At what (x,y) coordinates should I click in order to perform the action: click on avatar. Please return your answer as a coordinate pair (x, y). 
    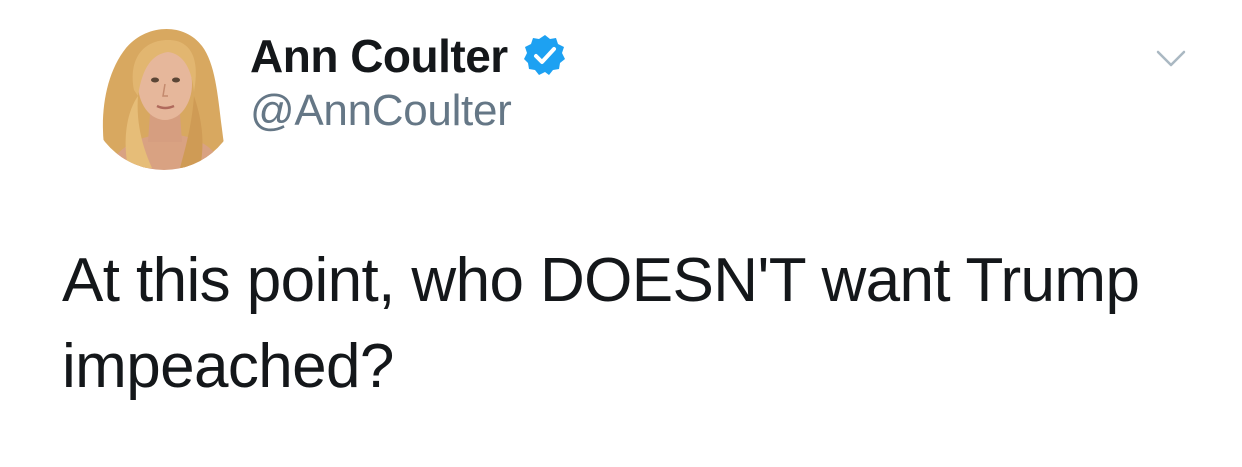
    Looking at the image, I should click on (164, 94).